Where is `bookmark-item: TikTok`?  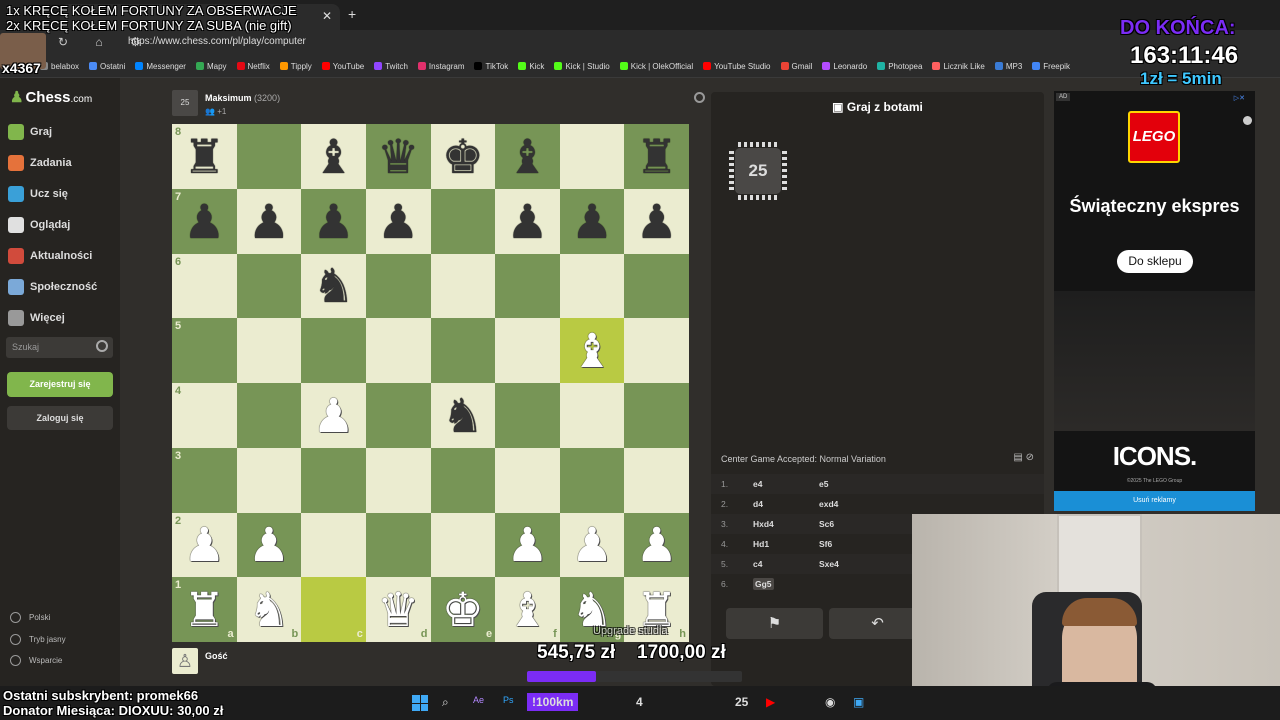
bookmark-item: TikTok is located at coordinates (491, 63).